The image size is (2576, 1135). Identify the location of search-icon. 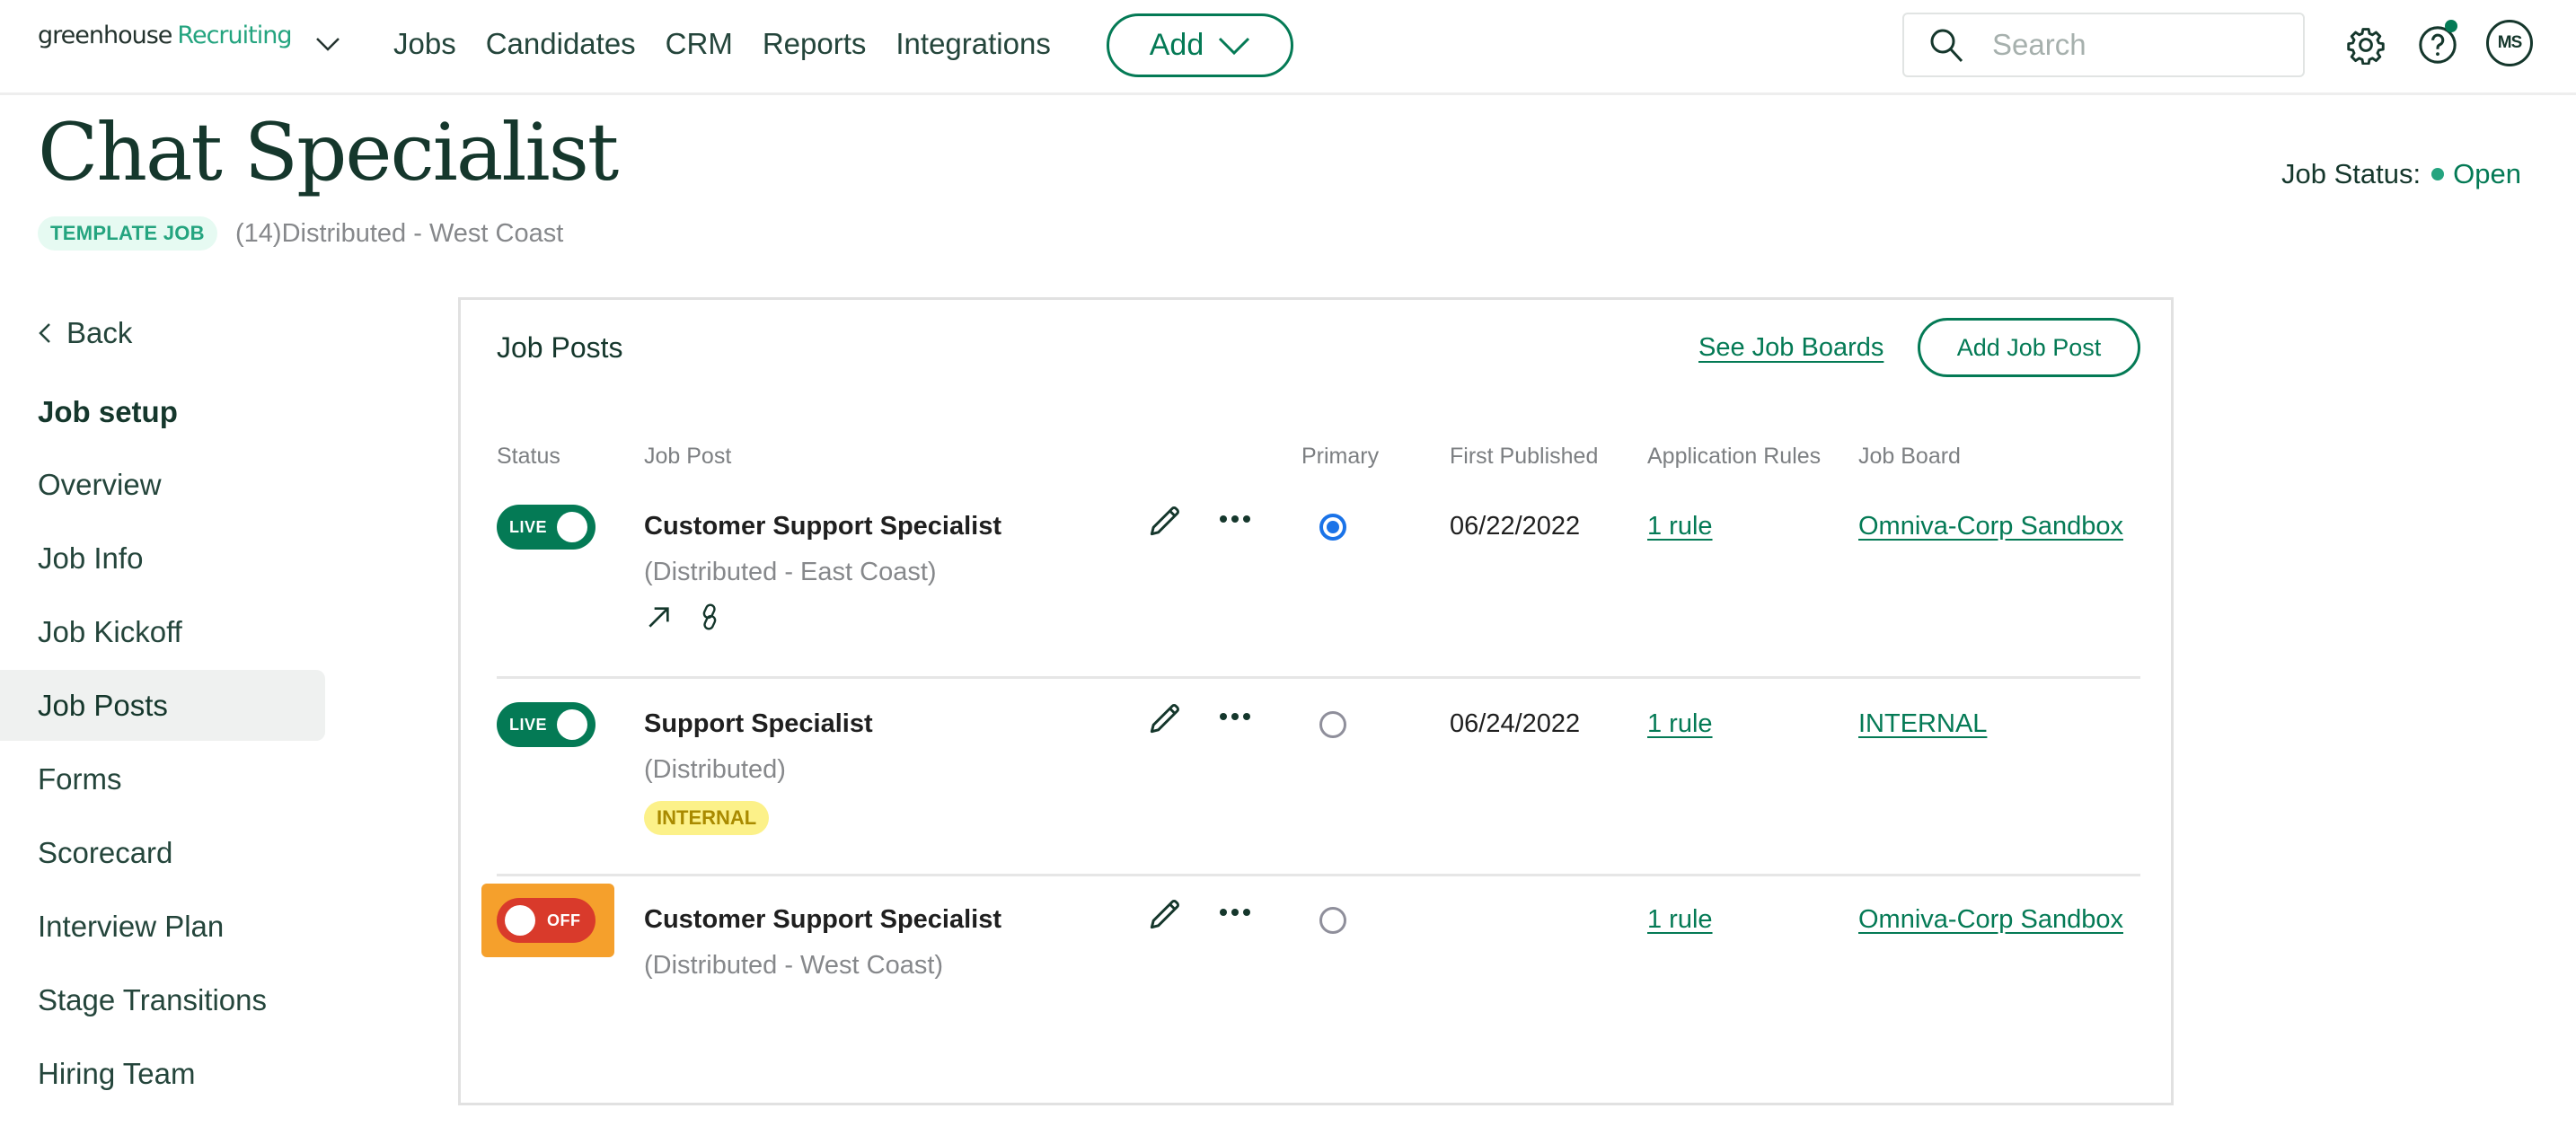
(1947, 46).